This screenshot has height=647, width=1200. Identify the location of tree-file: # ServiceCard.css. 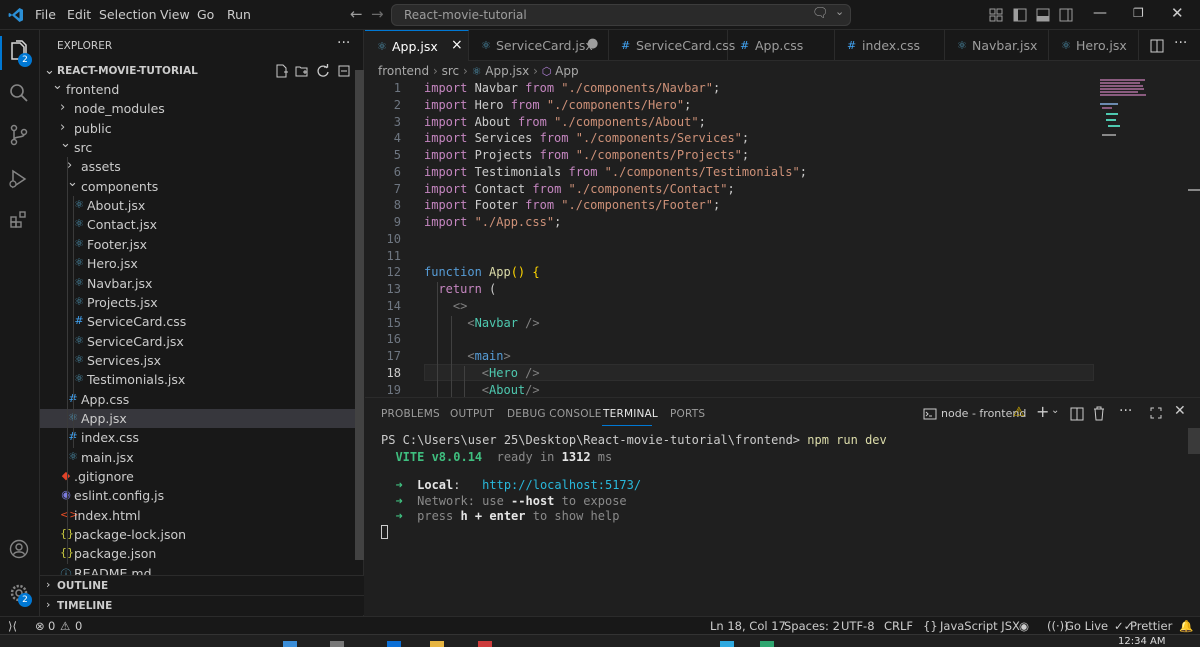
(197, 321).